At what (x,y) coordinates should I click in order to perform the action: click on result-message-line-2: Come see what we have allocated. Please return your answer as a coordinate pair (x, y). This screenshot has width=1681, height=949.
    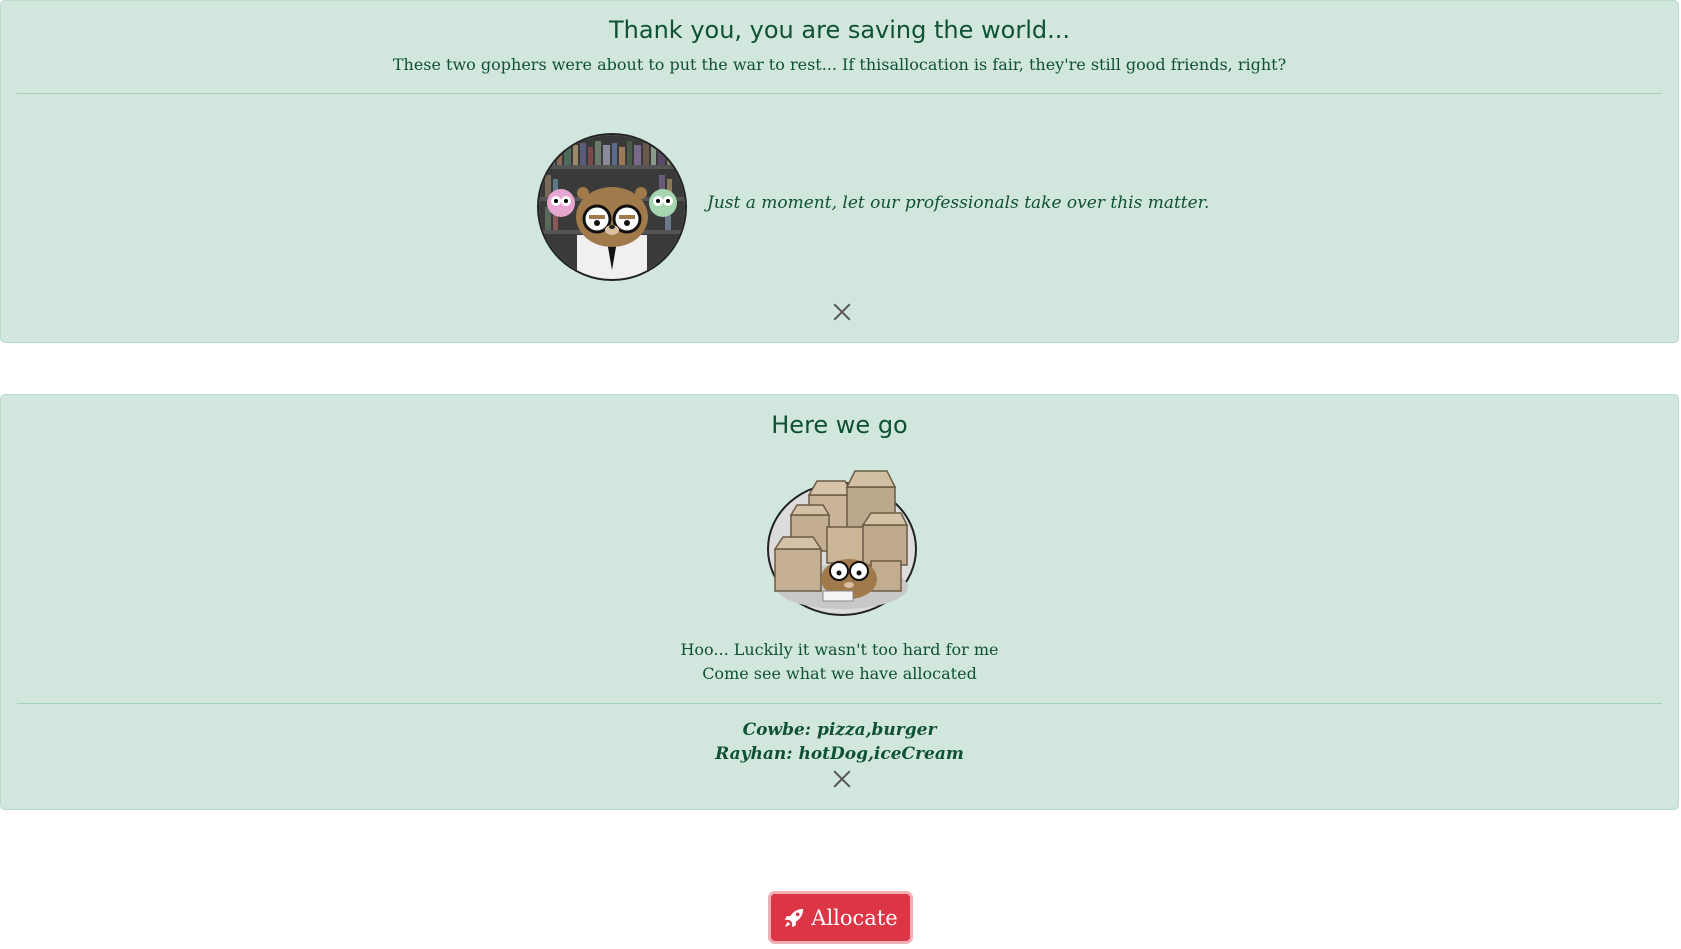
    Looking at the image, I should click on (839, 673).